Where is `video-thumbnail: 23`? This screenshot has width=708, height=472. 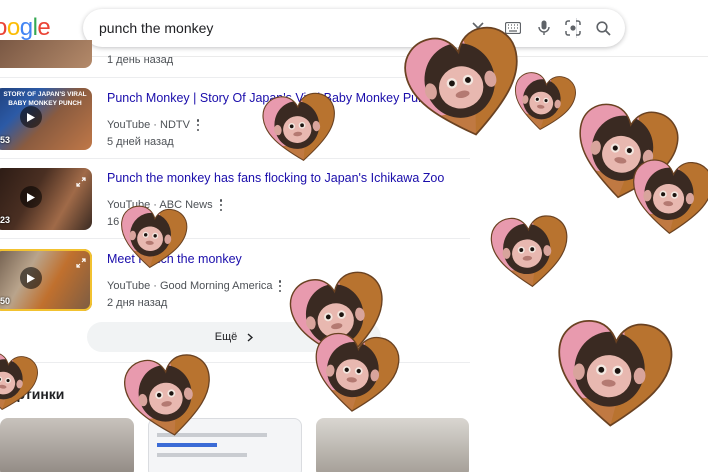 video-thumbnail: 23 is located at coordinates (46, 199).